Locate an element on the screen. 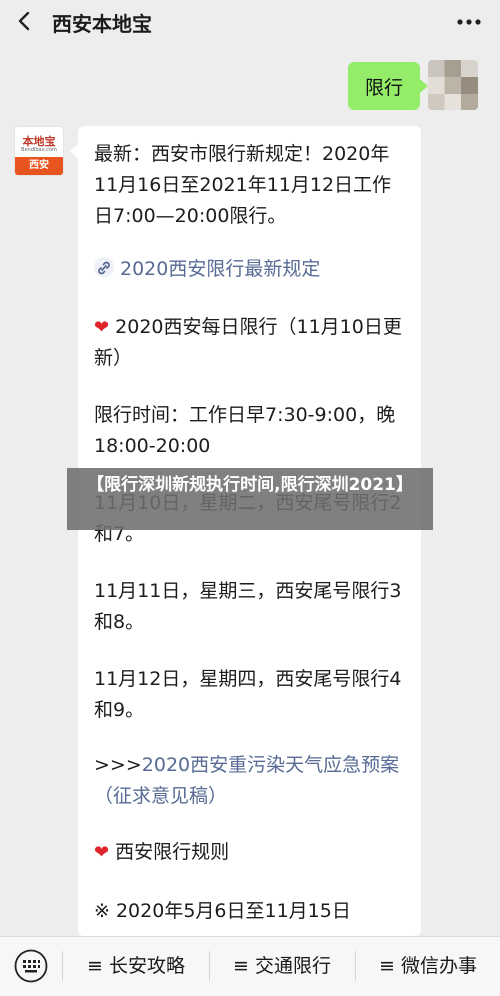  keyboard-icon is located at coordinates (31, 966).